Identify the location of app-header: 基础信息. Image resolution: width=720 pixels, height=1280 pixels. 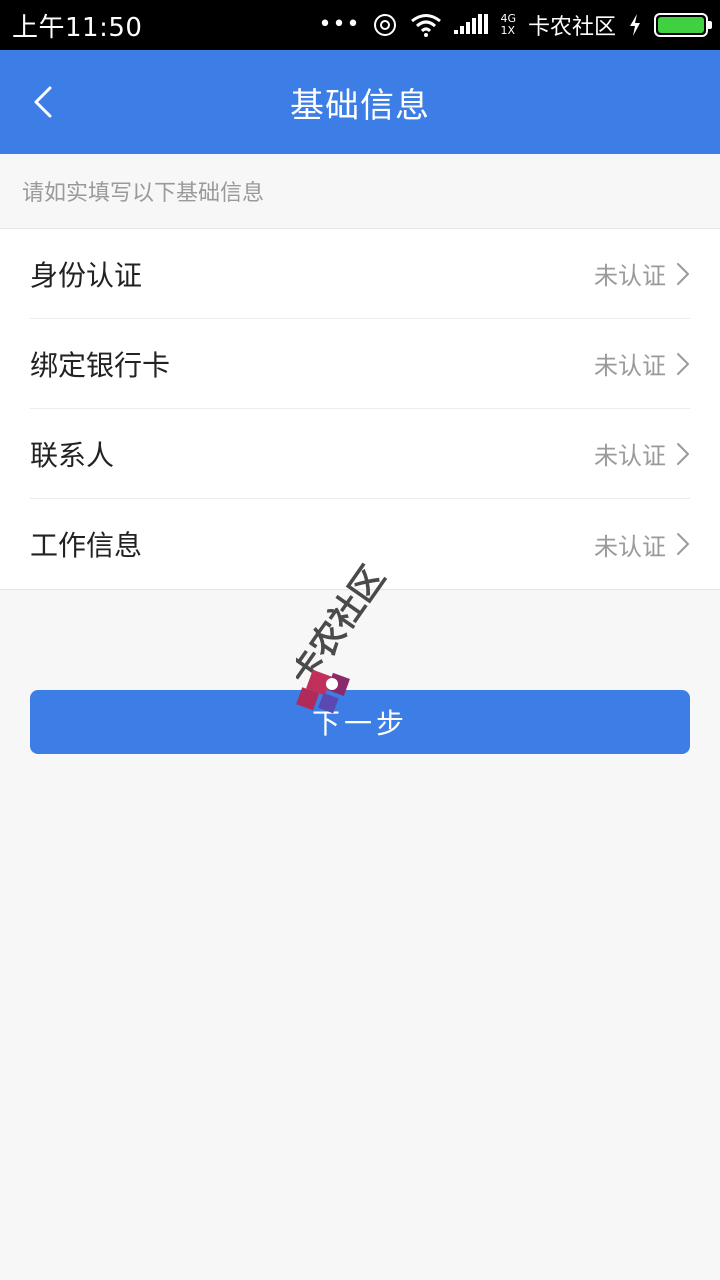
(360, 102).